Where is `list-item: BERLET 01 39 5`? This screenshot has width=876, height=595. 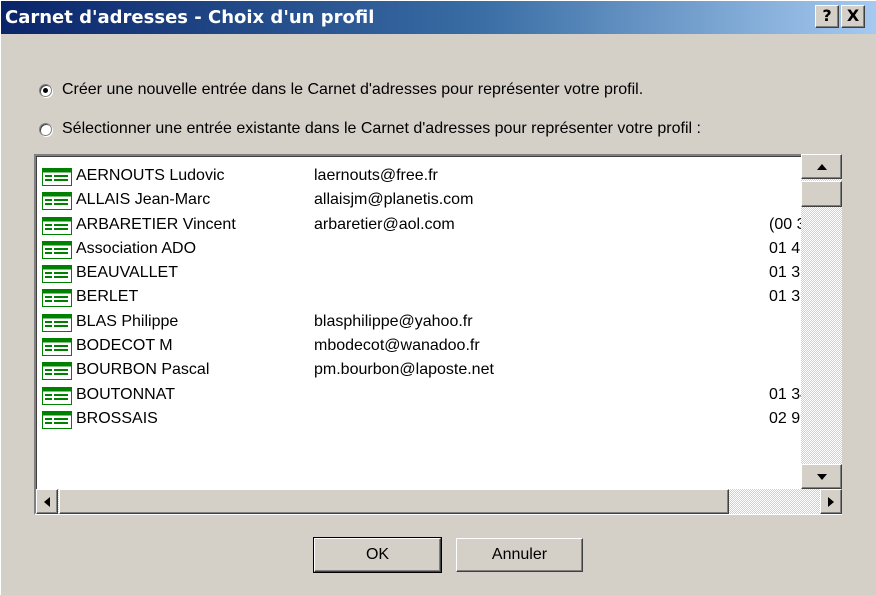 list-item: BERLET 01 39 5 is located at coordinates (439, 298).